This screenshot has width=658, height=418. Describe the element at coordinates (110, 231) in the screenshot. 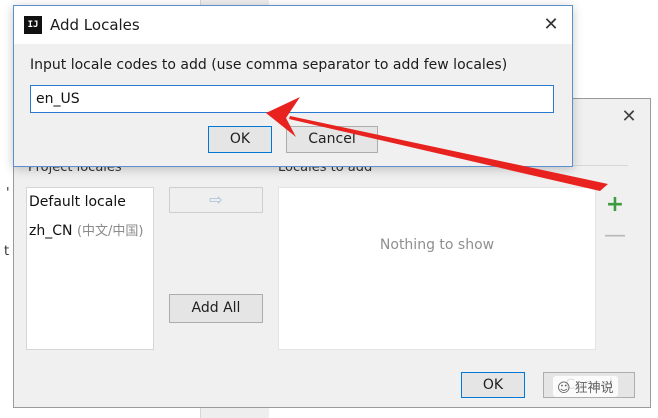

I see `locale-detail: (中文/中国)` at that location.